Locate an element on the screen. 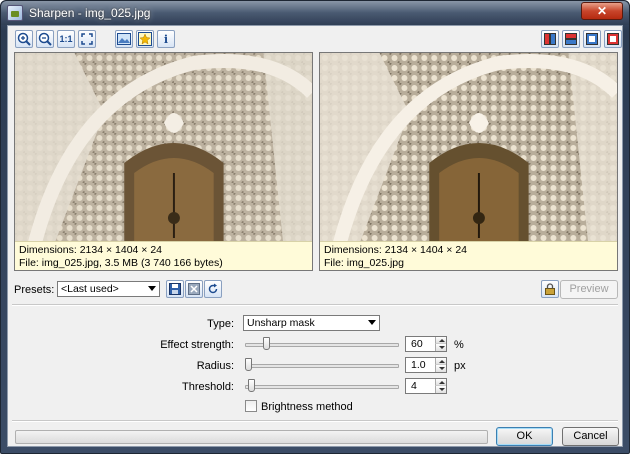  threshold-slider-thumb is located at coordinates (251, 385).